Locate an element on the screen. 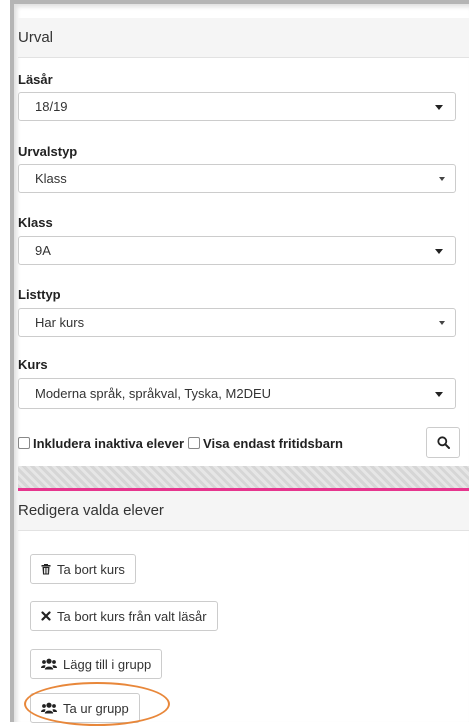 This screenshot has width=469, height=726. remove-course-year-button: Ta bort kurs från valt läsår is located at coordinates (124, 616).